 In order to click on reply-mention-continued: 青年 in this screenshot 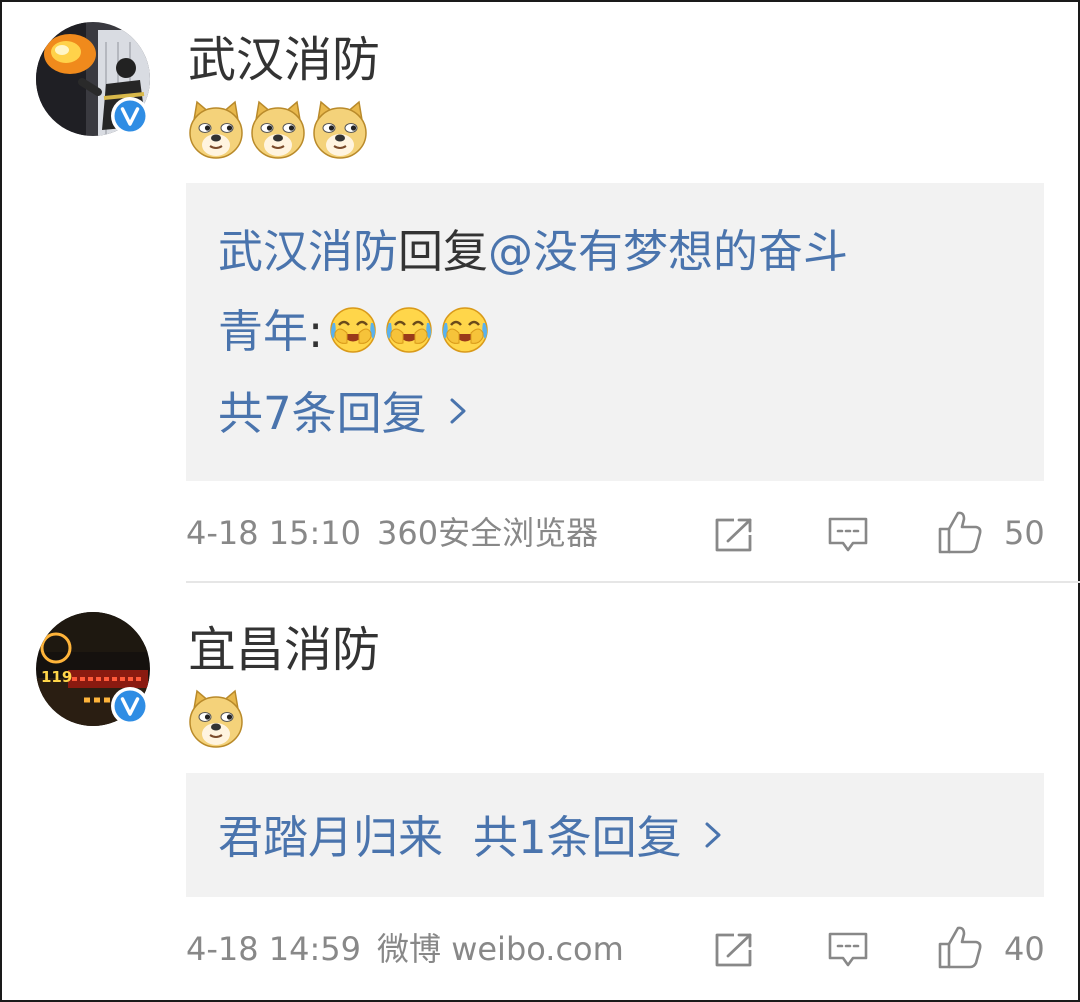, I will do `click(263, 331)`.